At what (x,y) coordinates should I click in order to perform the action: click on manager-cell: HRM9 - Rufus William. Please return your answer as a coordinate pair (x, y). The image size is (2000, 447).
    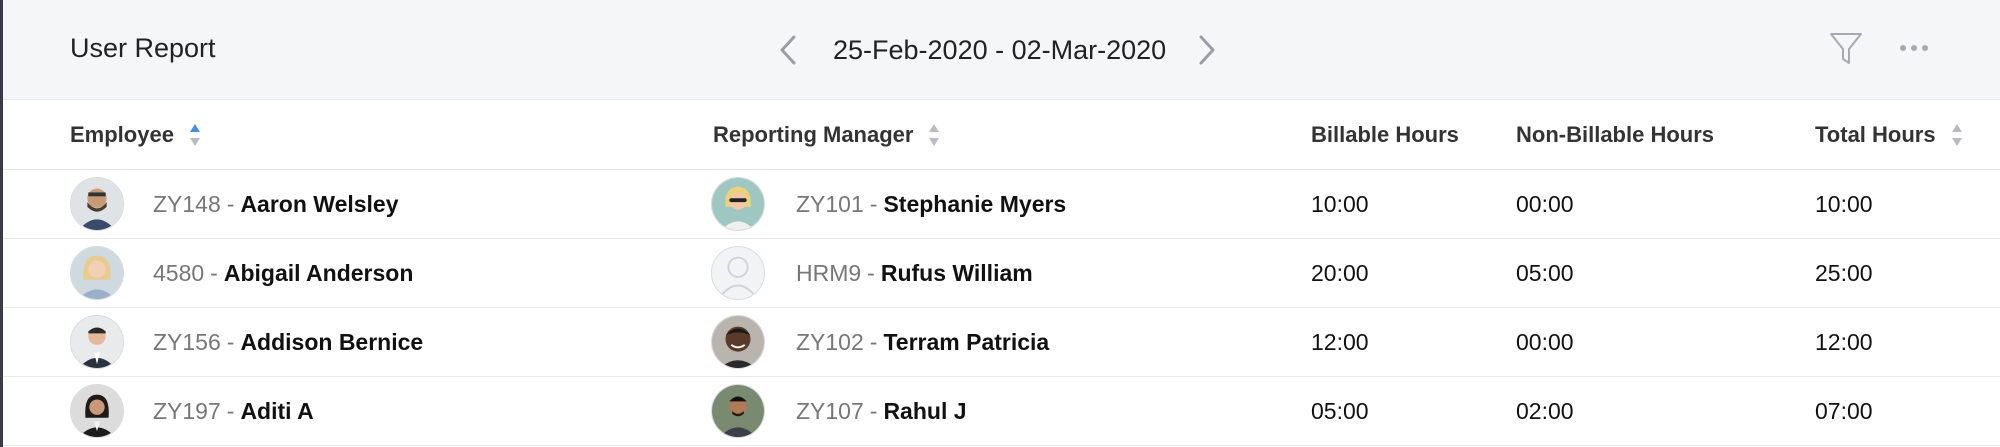
    Looking at the image, I should click on (914, 273).